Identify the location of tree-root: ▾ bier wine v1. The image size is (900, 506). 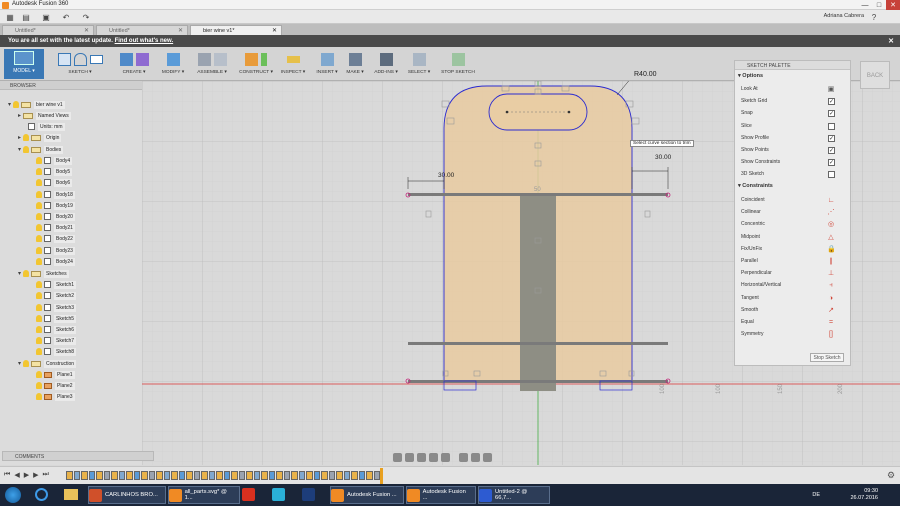
(36, 104).